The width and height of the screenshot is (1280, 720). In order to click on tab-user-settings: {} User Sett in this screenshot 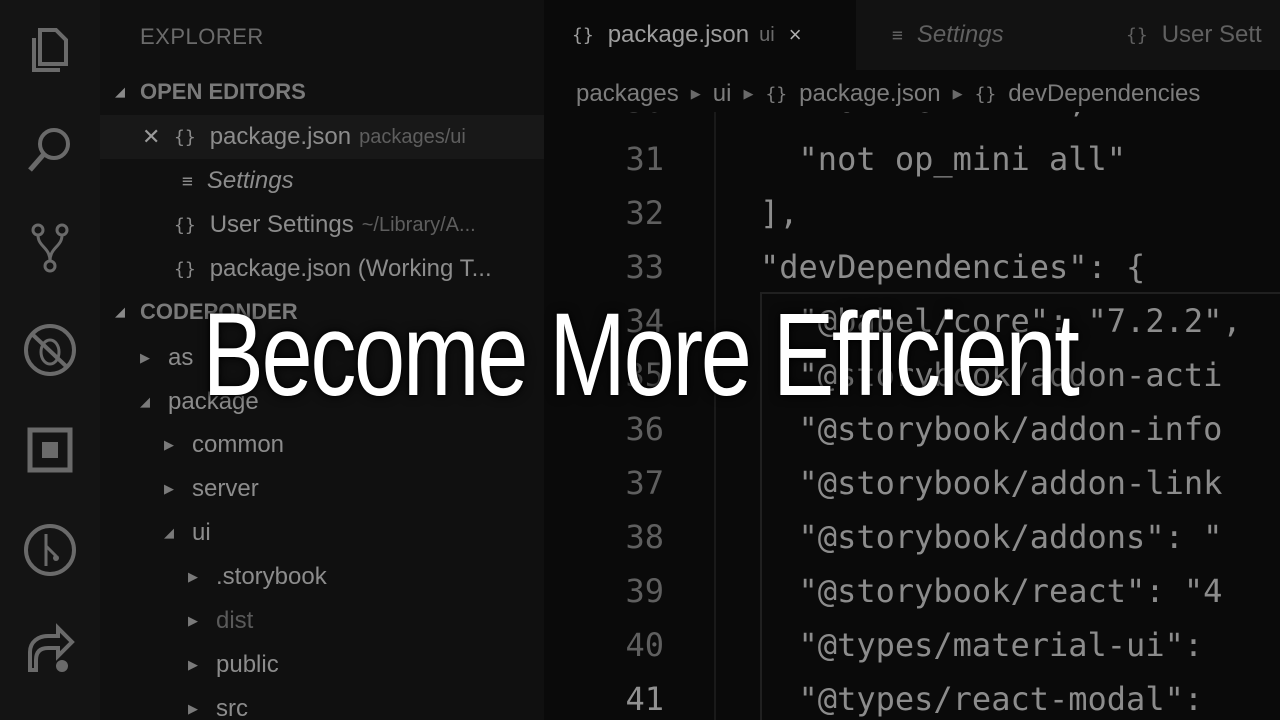, I will do `click(1190, 35)`.